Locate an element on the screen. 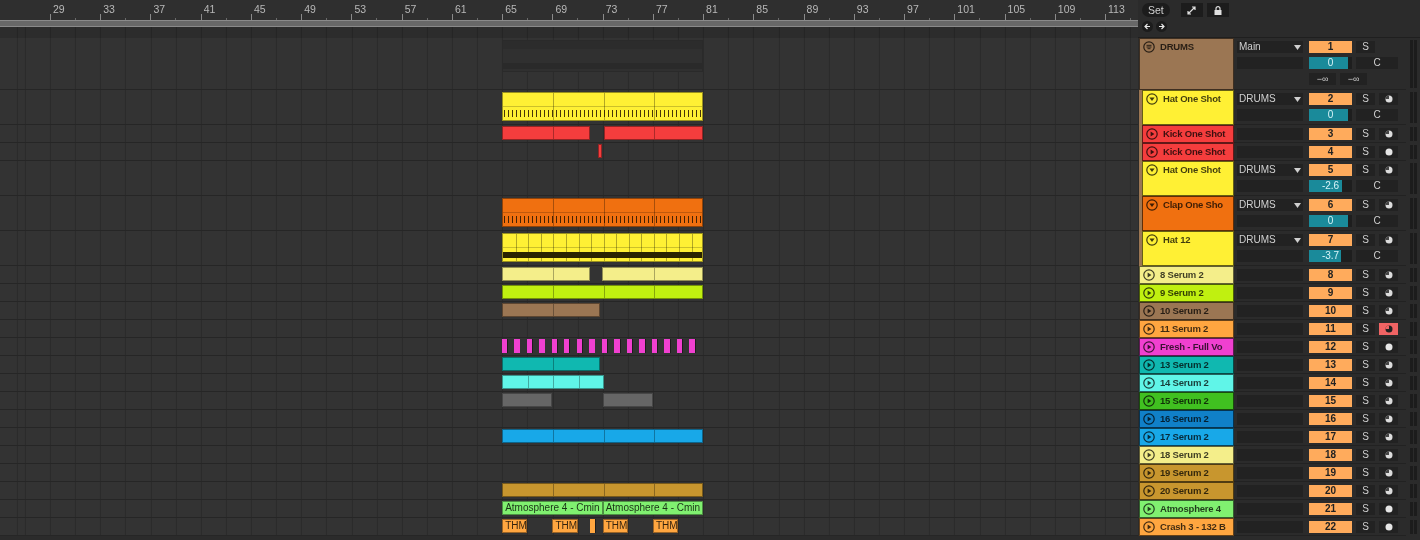 Image resolution: width=1420 pixels, height=540 pixels. track-number: 6 is located at coordinates (1330, 205).